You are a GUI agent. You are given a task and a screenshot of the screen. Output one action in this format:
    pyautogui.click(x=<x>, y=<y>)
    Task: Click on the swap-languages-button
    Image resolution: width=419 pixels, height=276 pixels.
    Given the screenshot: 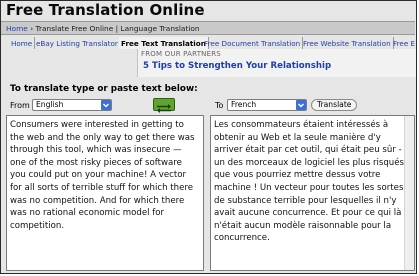 What is the action you would take?
    pyautogui.click(x=164, y=105)
    